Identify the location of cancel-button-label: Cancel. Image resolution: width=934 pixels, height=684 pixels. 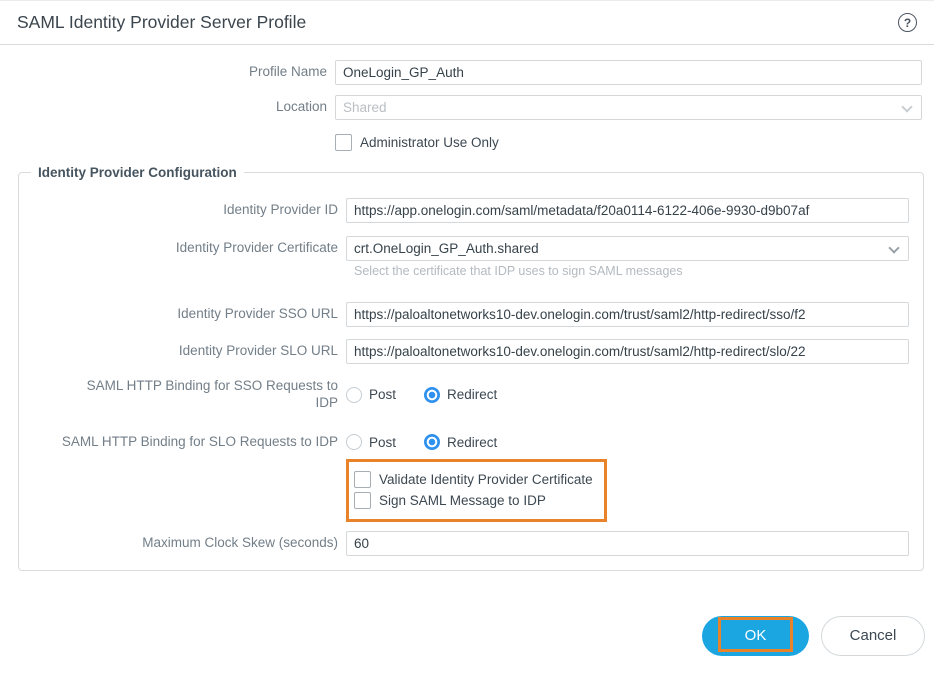
(873, 636).